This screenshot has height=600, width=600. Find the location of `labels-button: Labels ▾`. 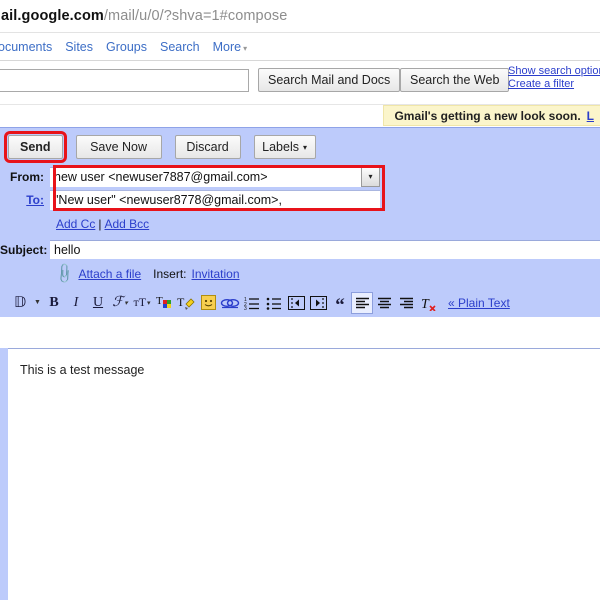

labels-button: Labels ▾ is located at coordinates (284, 147).